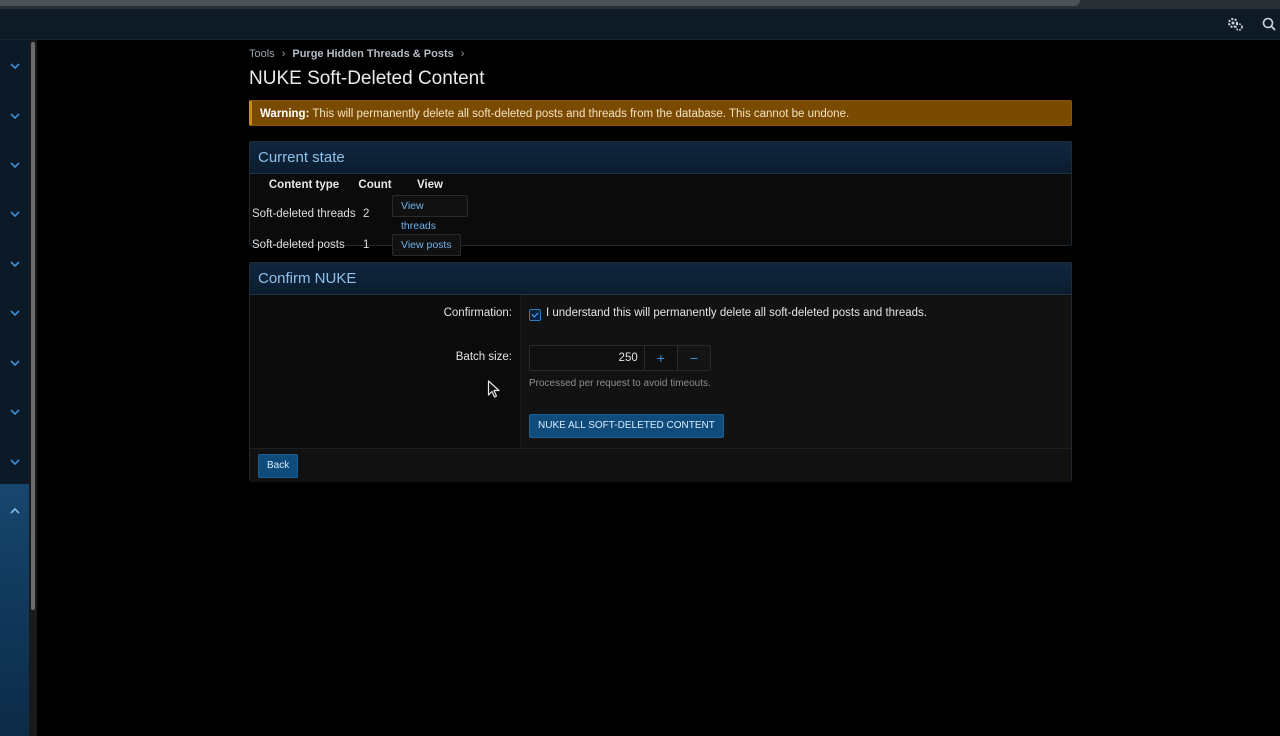 This screenshot has width=1280, height=736. I want to click on batch-size-stepper: 250 + −, so click(620, 358).